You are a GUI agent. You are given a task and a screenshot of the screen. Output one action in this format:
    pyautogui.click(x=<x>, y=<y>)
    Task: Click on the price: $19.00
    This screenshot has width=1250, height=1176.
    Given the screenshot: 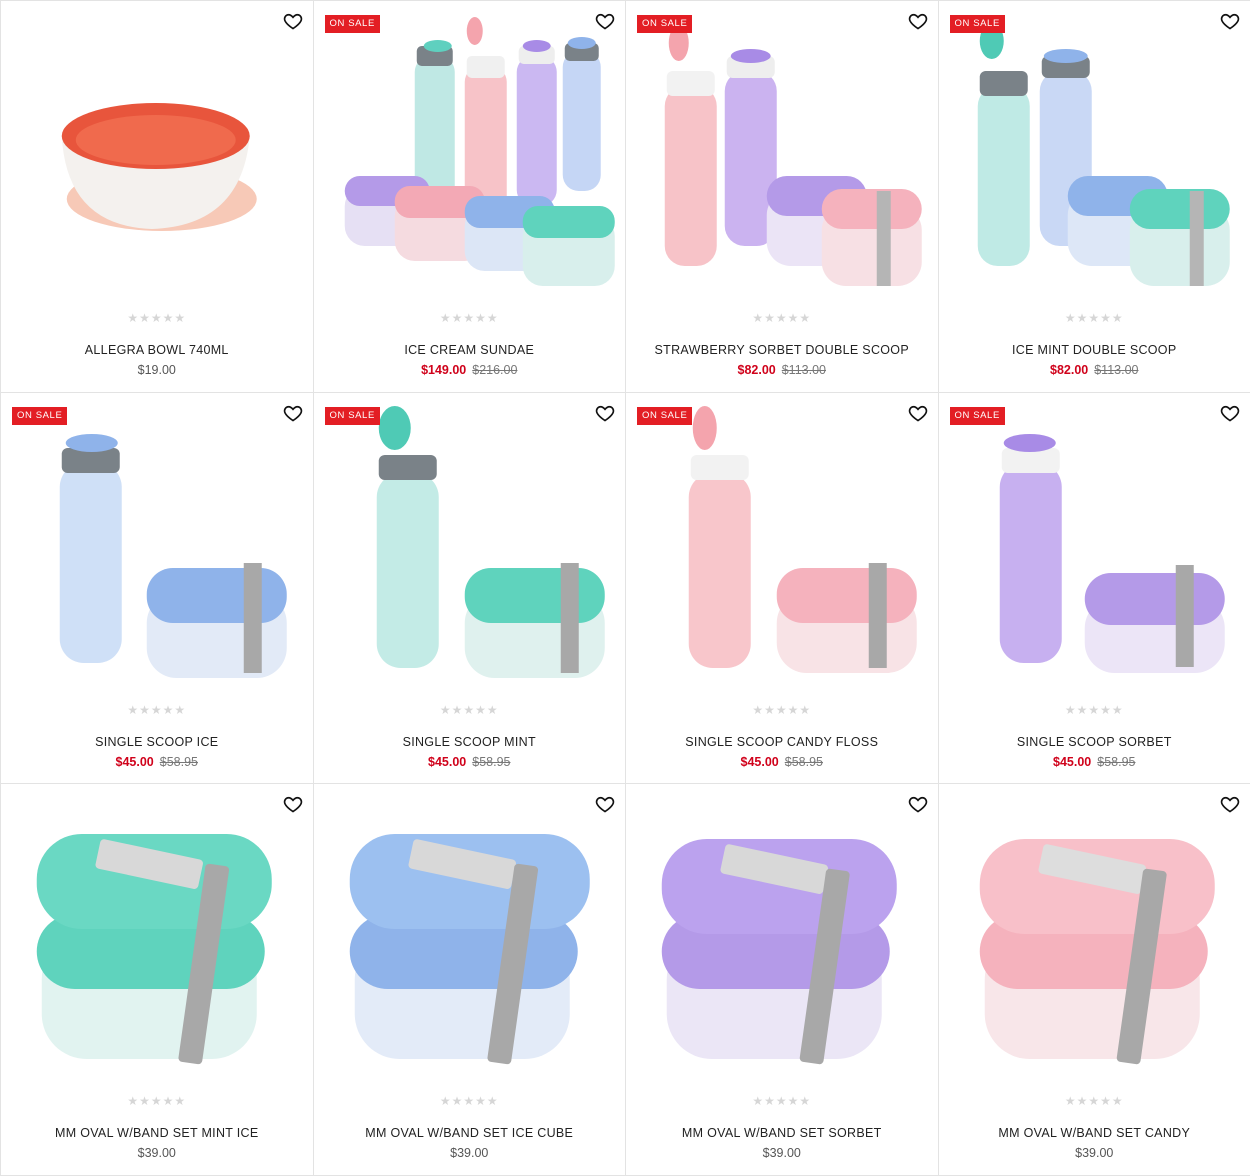 What is the action you would take?
    pyautogui.click(x=157, y=370)
    